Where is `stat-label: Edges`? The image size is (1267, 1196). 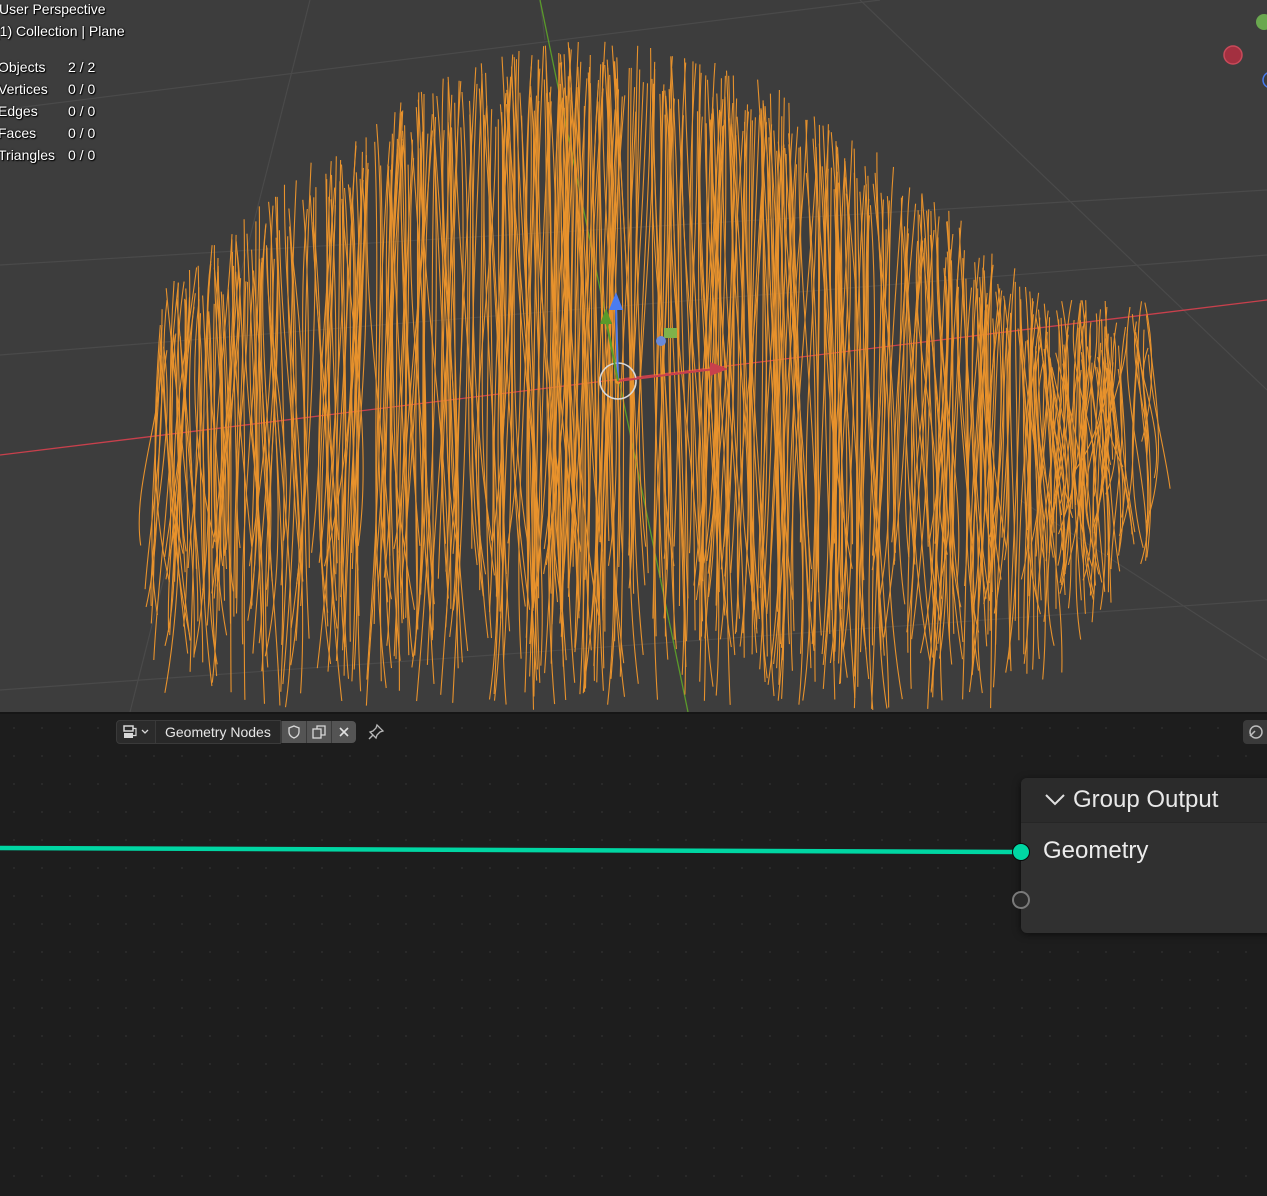 stat-label: Edges is located at coordinates (19, 111).